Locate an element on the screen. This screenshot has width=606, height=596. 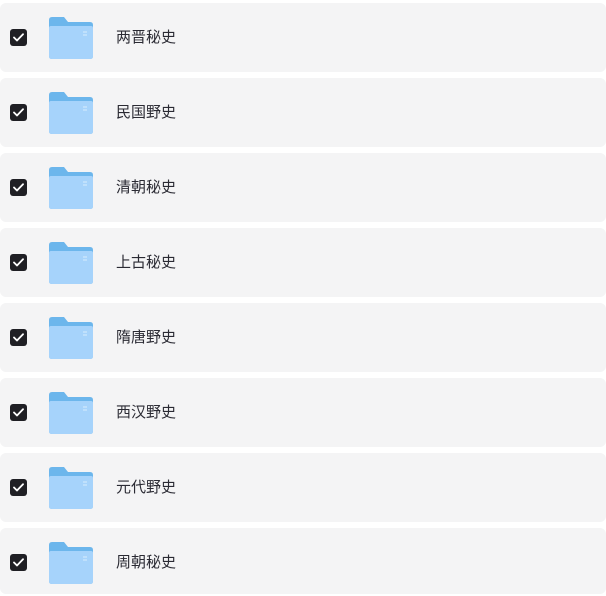
list-item: 隋唐野史 is located at coordinates (303, 337).